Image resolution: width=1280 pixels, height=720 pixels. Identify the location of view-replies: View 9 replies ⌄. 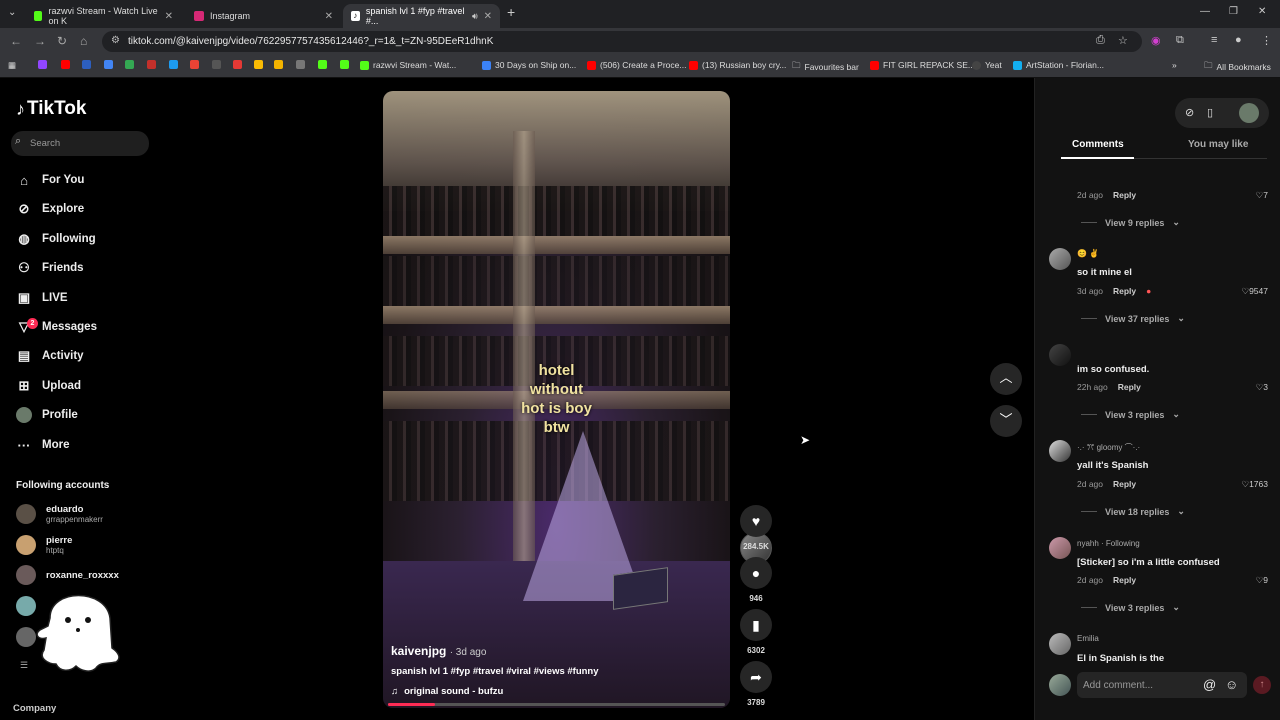
(1130, 222).